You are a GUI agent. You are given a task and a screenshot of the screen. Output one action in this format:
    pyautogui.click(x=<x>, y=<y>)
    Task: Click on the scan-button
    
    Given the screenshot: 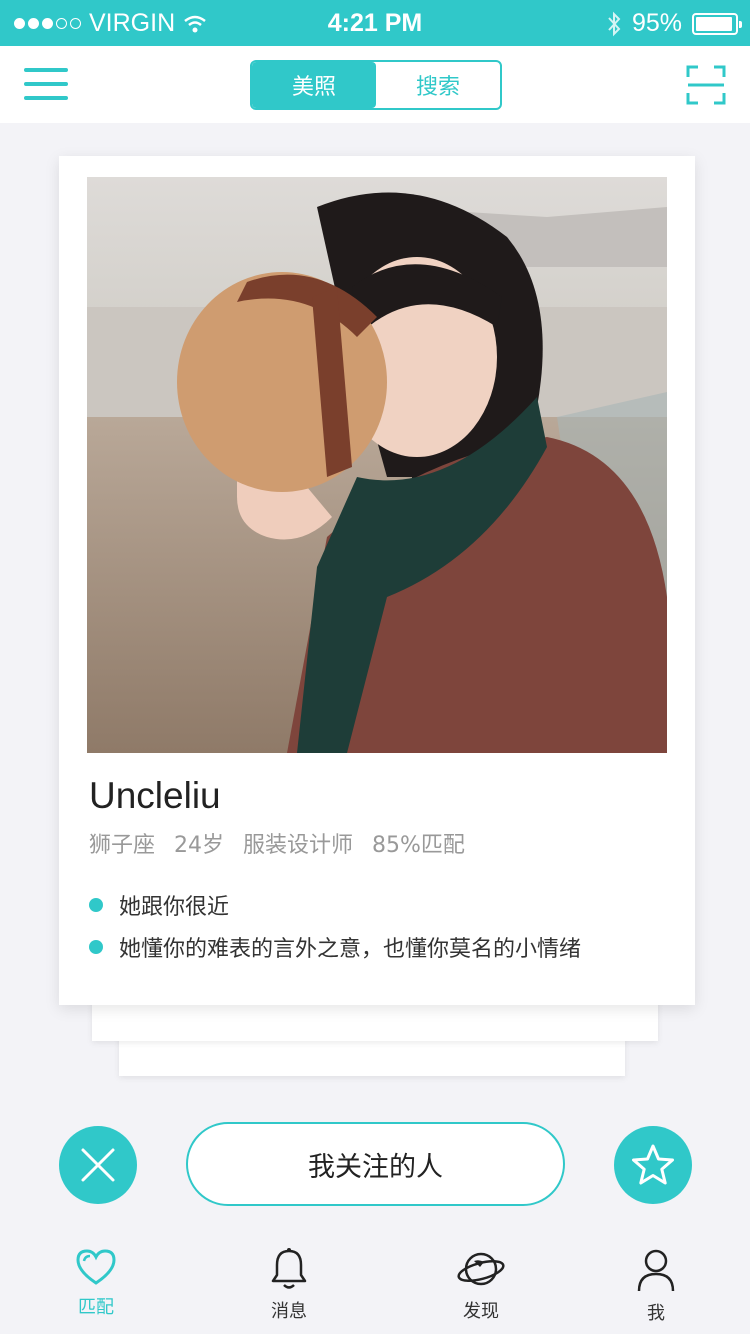 What is the action you would take?
    pyautogui.click(x=706, y=85)
    